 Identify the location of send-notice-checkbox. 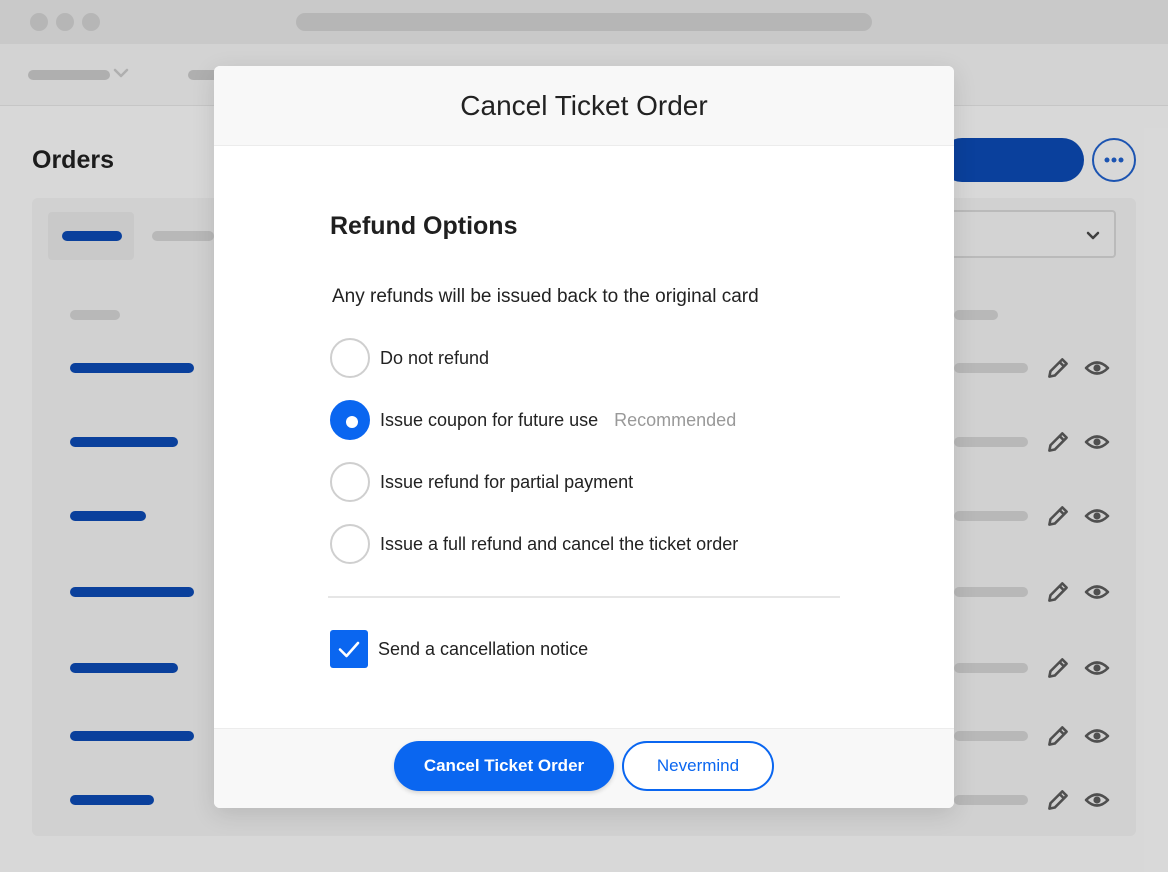
(349, 649).